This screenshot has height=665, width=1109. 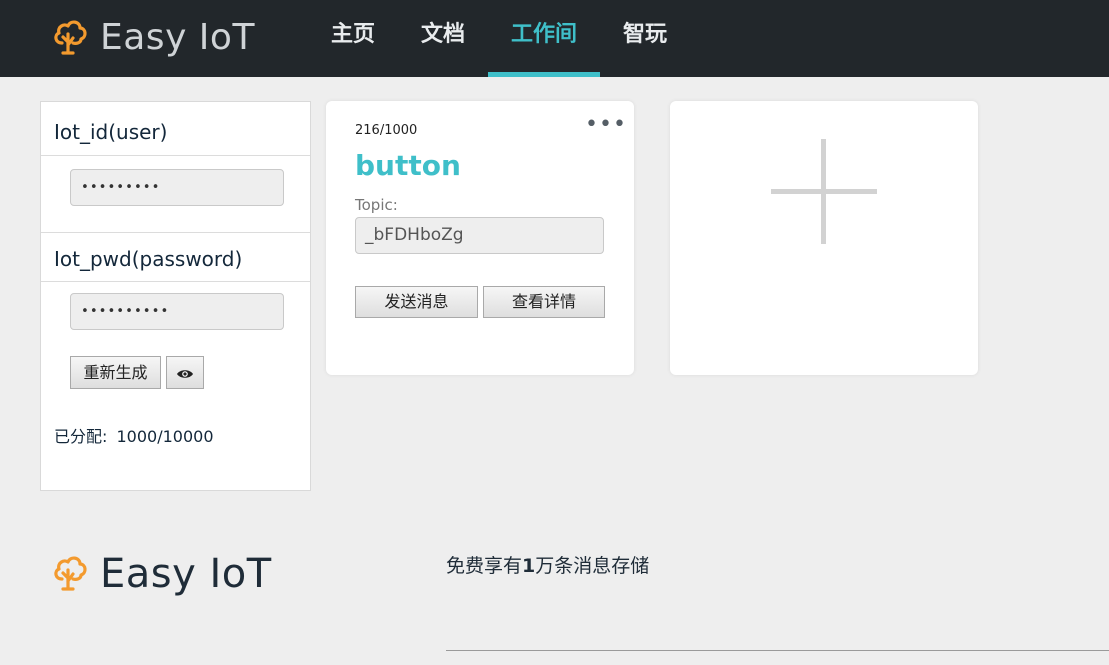 I want to click on nav-docs: 文档, so click(x=443, y=38).